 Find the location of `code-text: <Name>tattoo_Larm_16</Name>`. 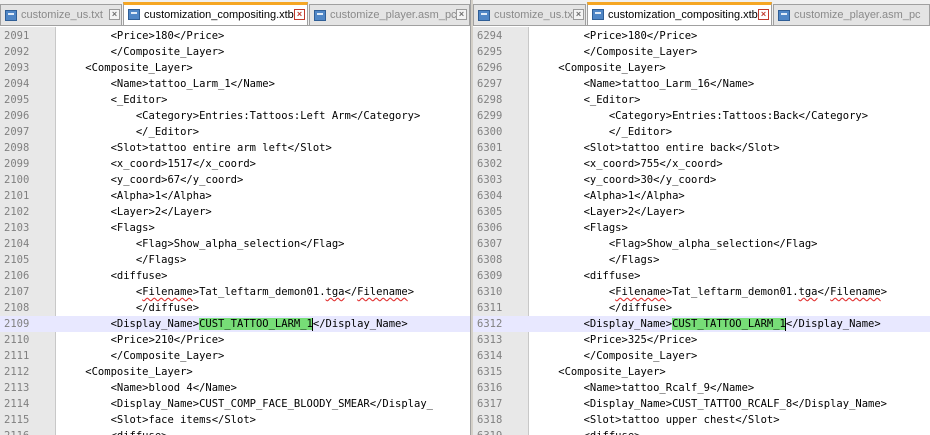

code-text: <Name>tattoo_Larm_16</Name> is located at coordinates (644, 84).